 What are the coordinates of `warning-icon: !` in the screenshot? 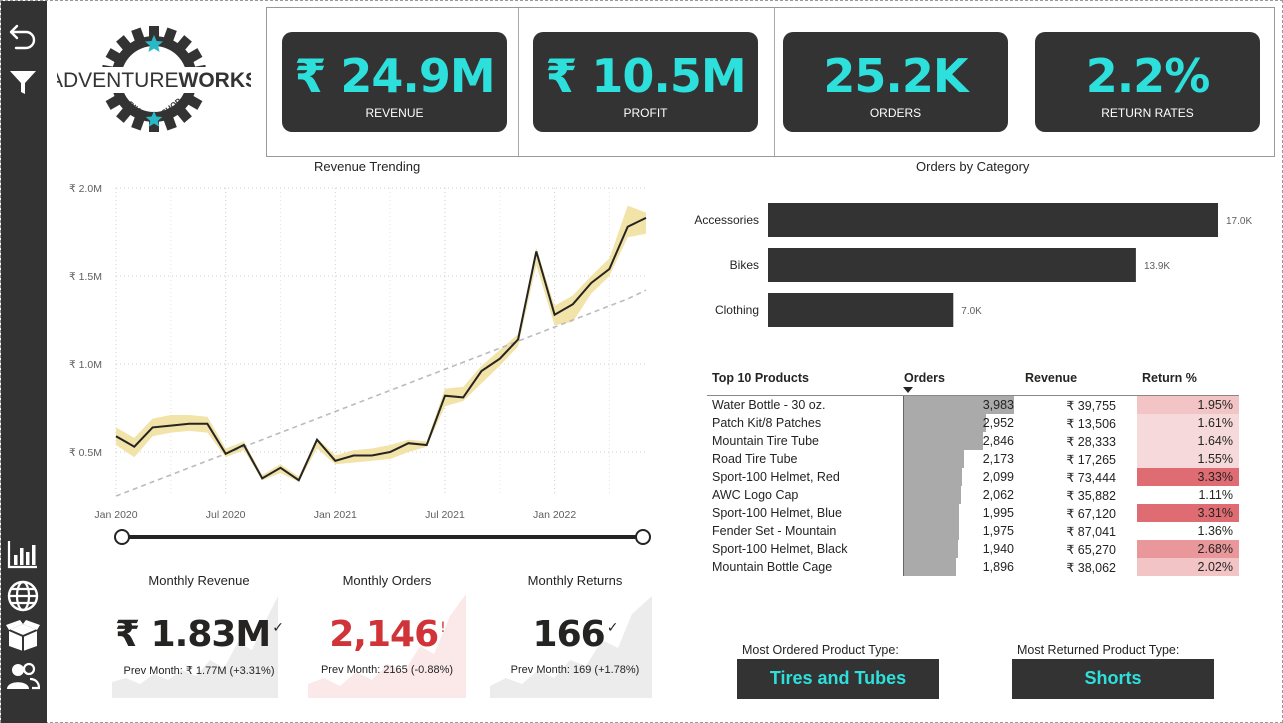 It's located at (443, 628).